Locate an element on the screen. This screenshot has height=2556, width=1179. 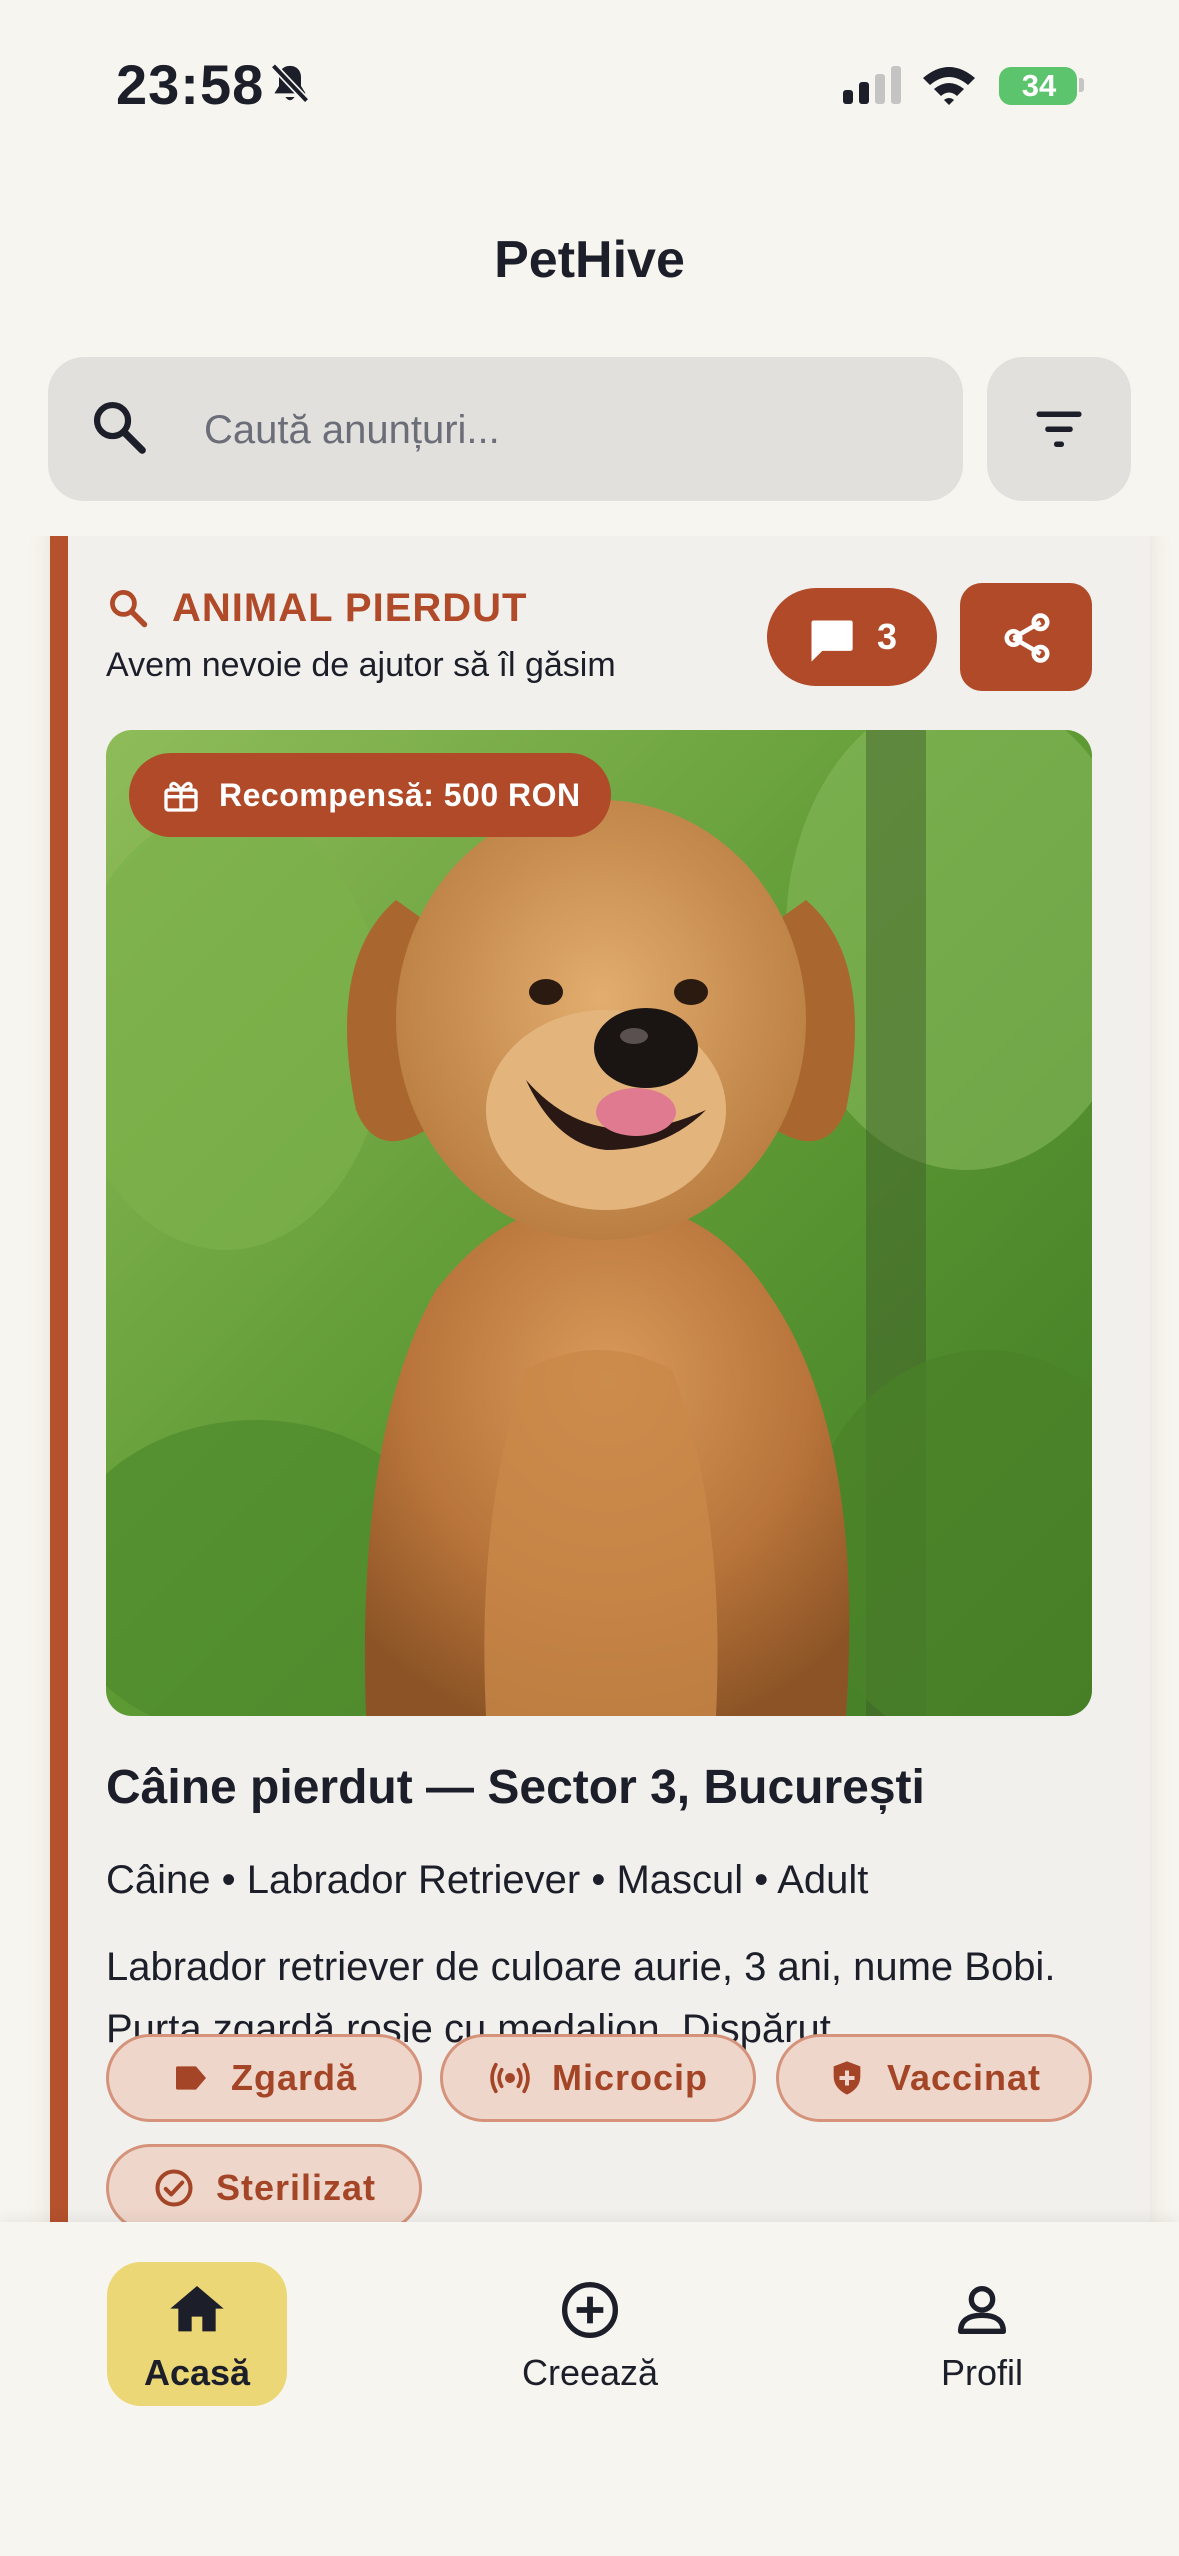
reward-text: Recompensă: 500 RON is located at coordinates (400, 794).